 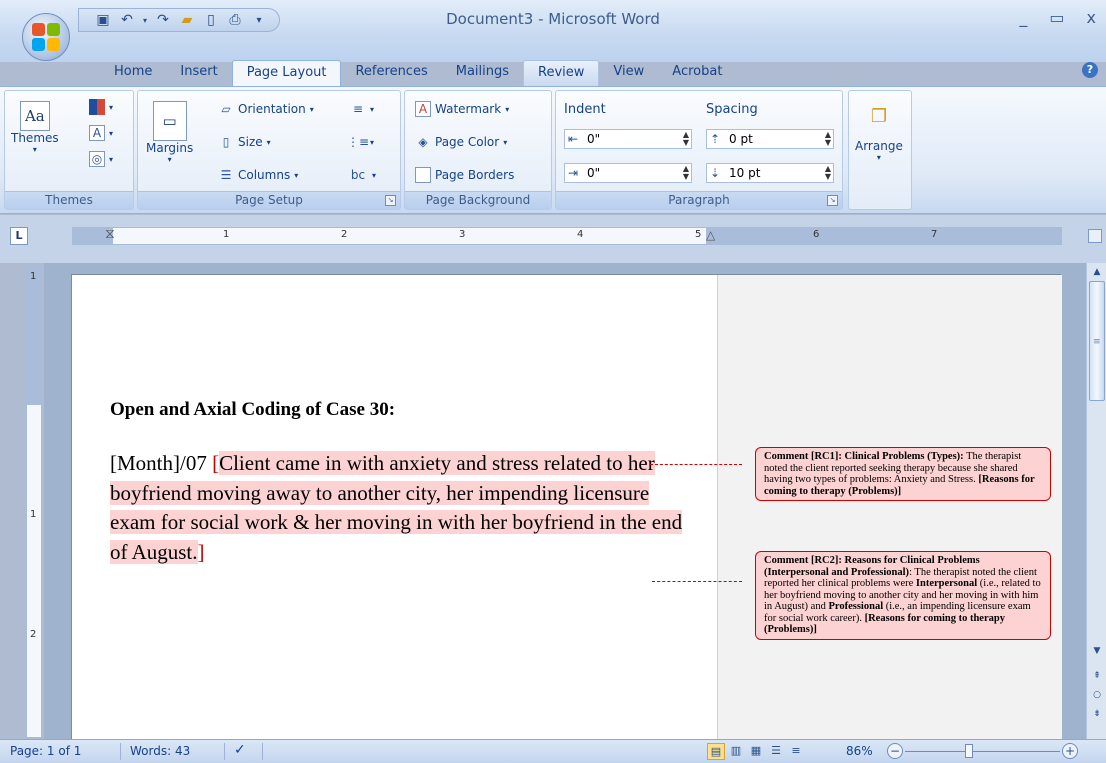 What do you see at coordinates (1023, 17) in the screenshot?
I see `minimize-button: _` at bounding box center [1023, 17].